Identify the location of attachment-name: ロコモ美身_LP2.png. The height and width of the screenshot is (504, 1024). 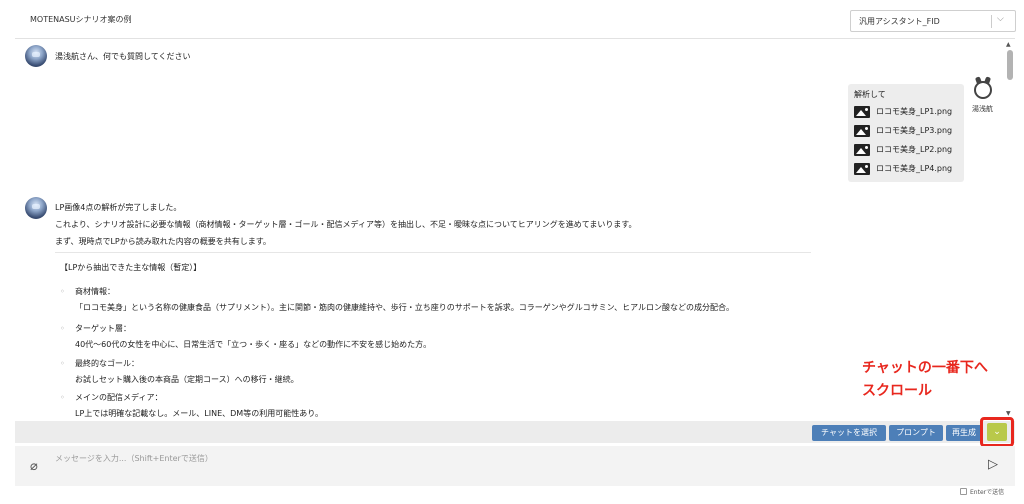
(914, 149).